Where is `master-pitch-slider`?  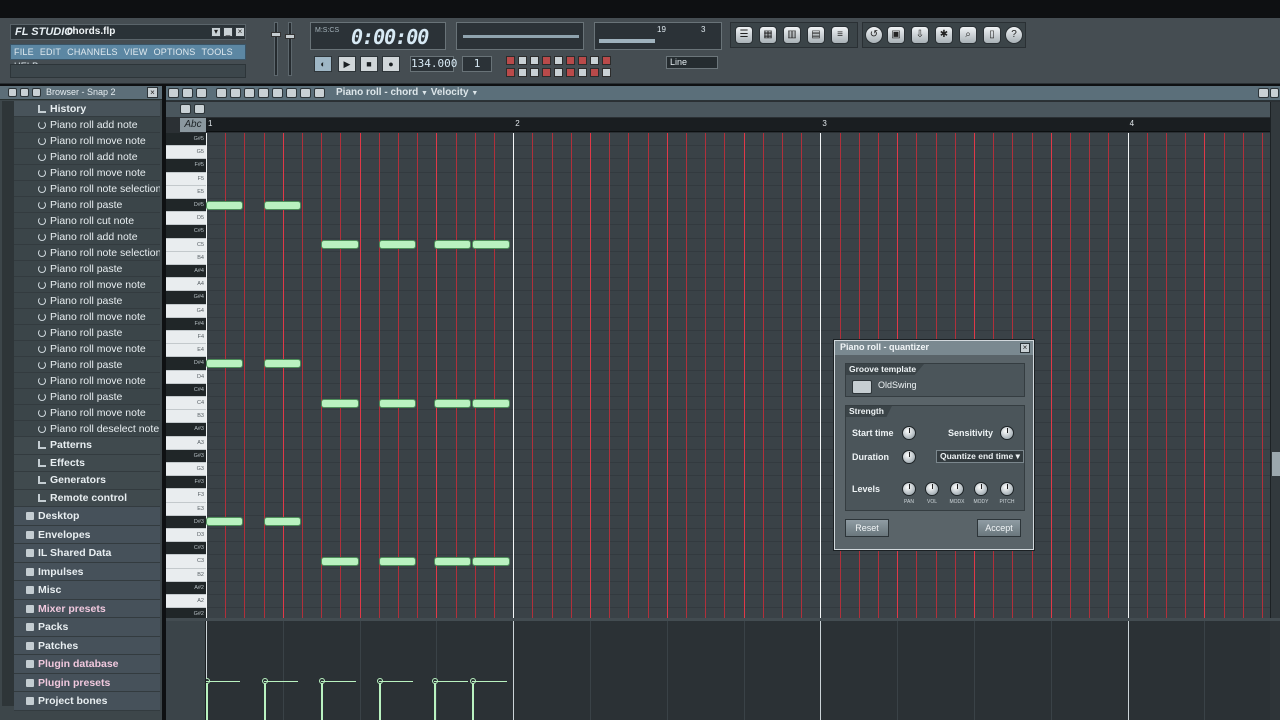
master-pitch-slider is located at coordinates (290, 49).